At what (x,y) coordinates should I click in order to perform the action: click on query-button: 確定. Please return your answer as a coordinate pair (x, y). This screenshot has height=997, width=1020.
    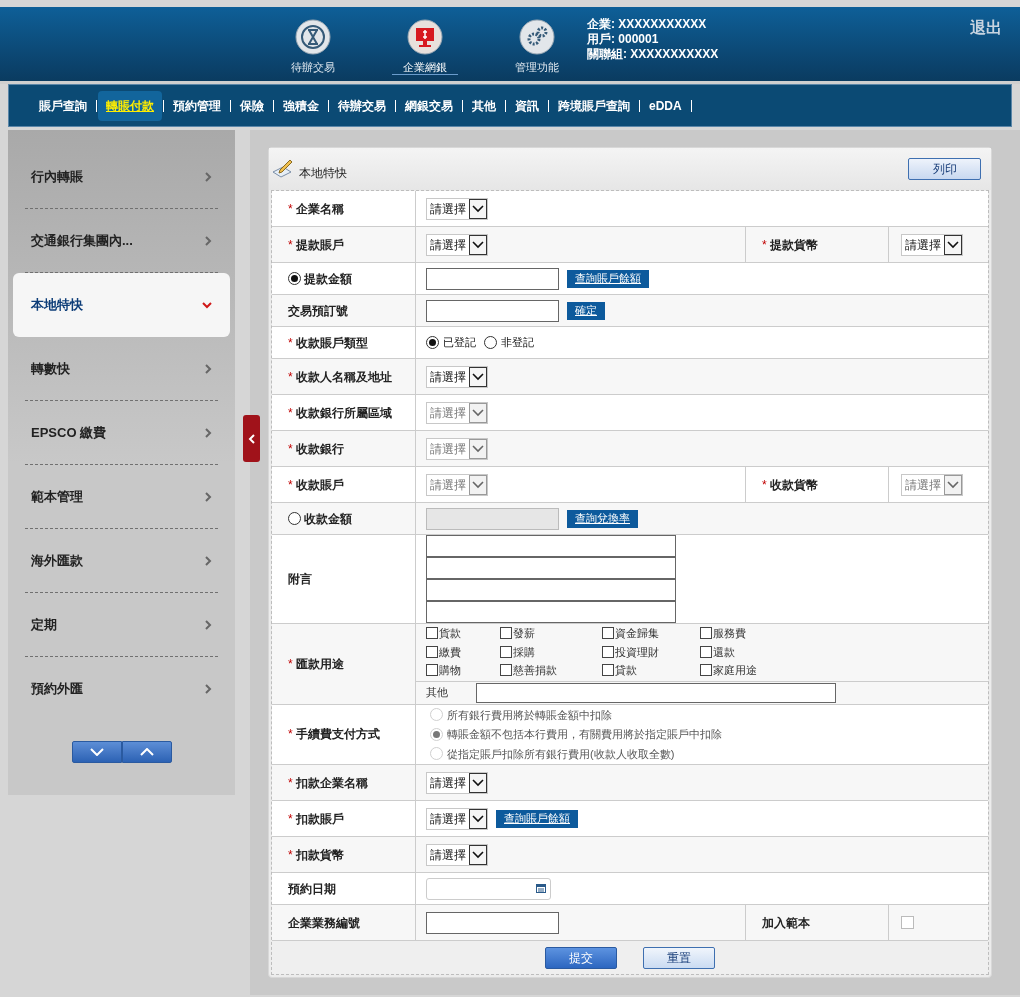
    Looking at the image, I should click on (586, 310).